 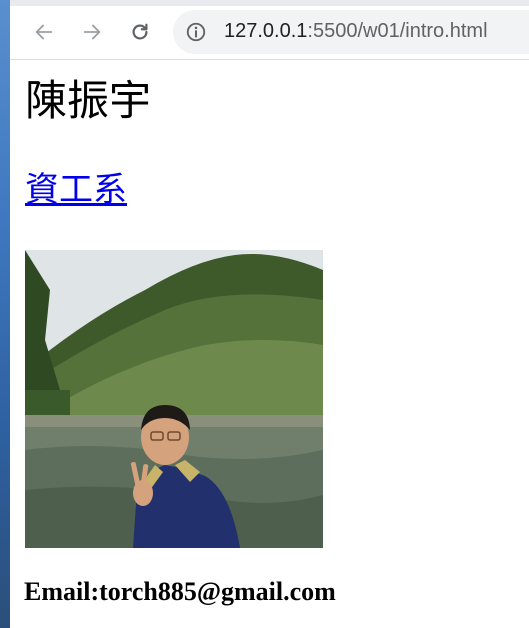 I want to click on reload-icon, so click(x=140, y=31).